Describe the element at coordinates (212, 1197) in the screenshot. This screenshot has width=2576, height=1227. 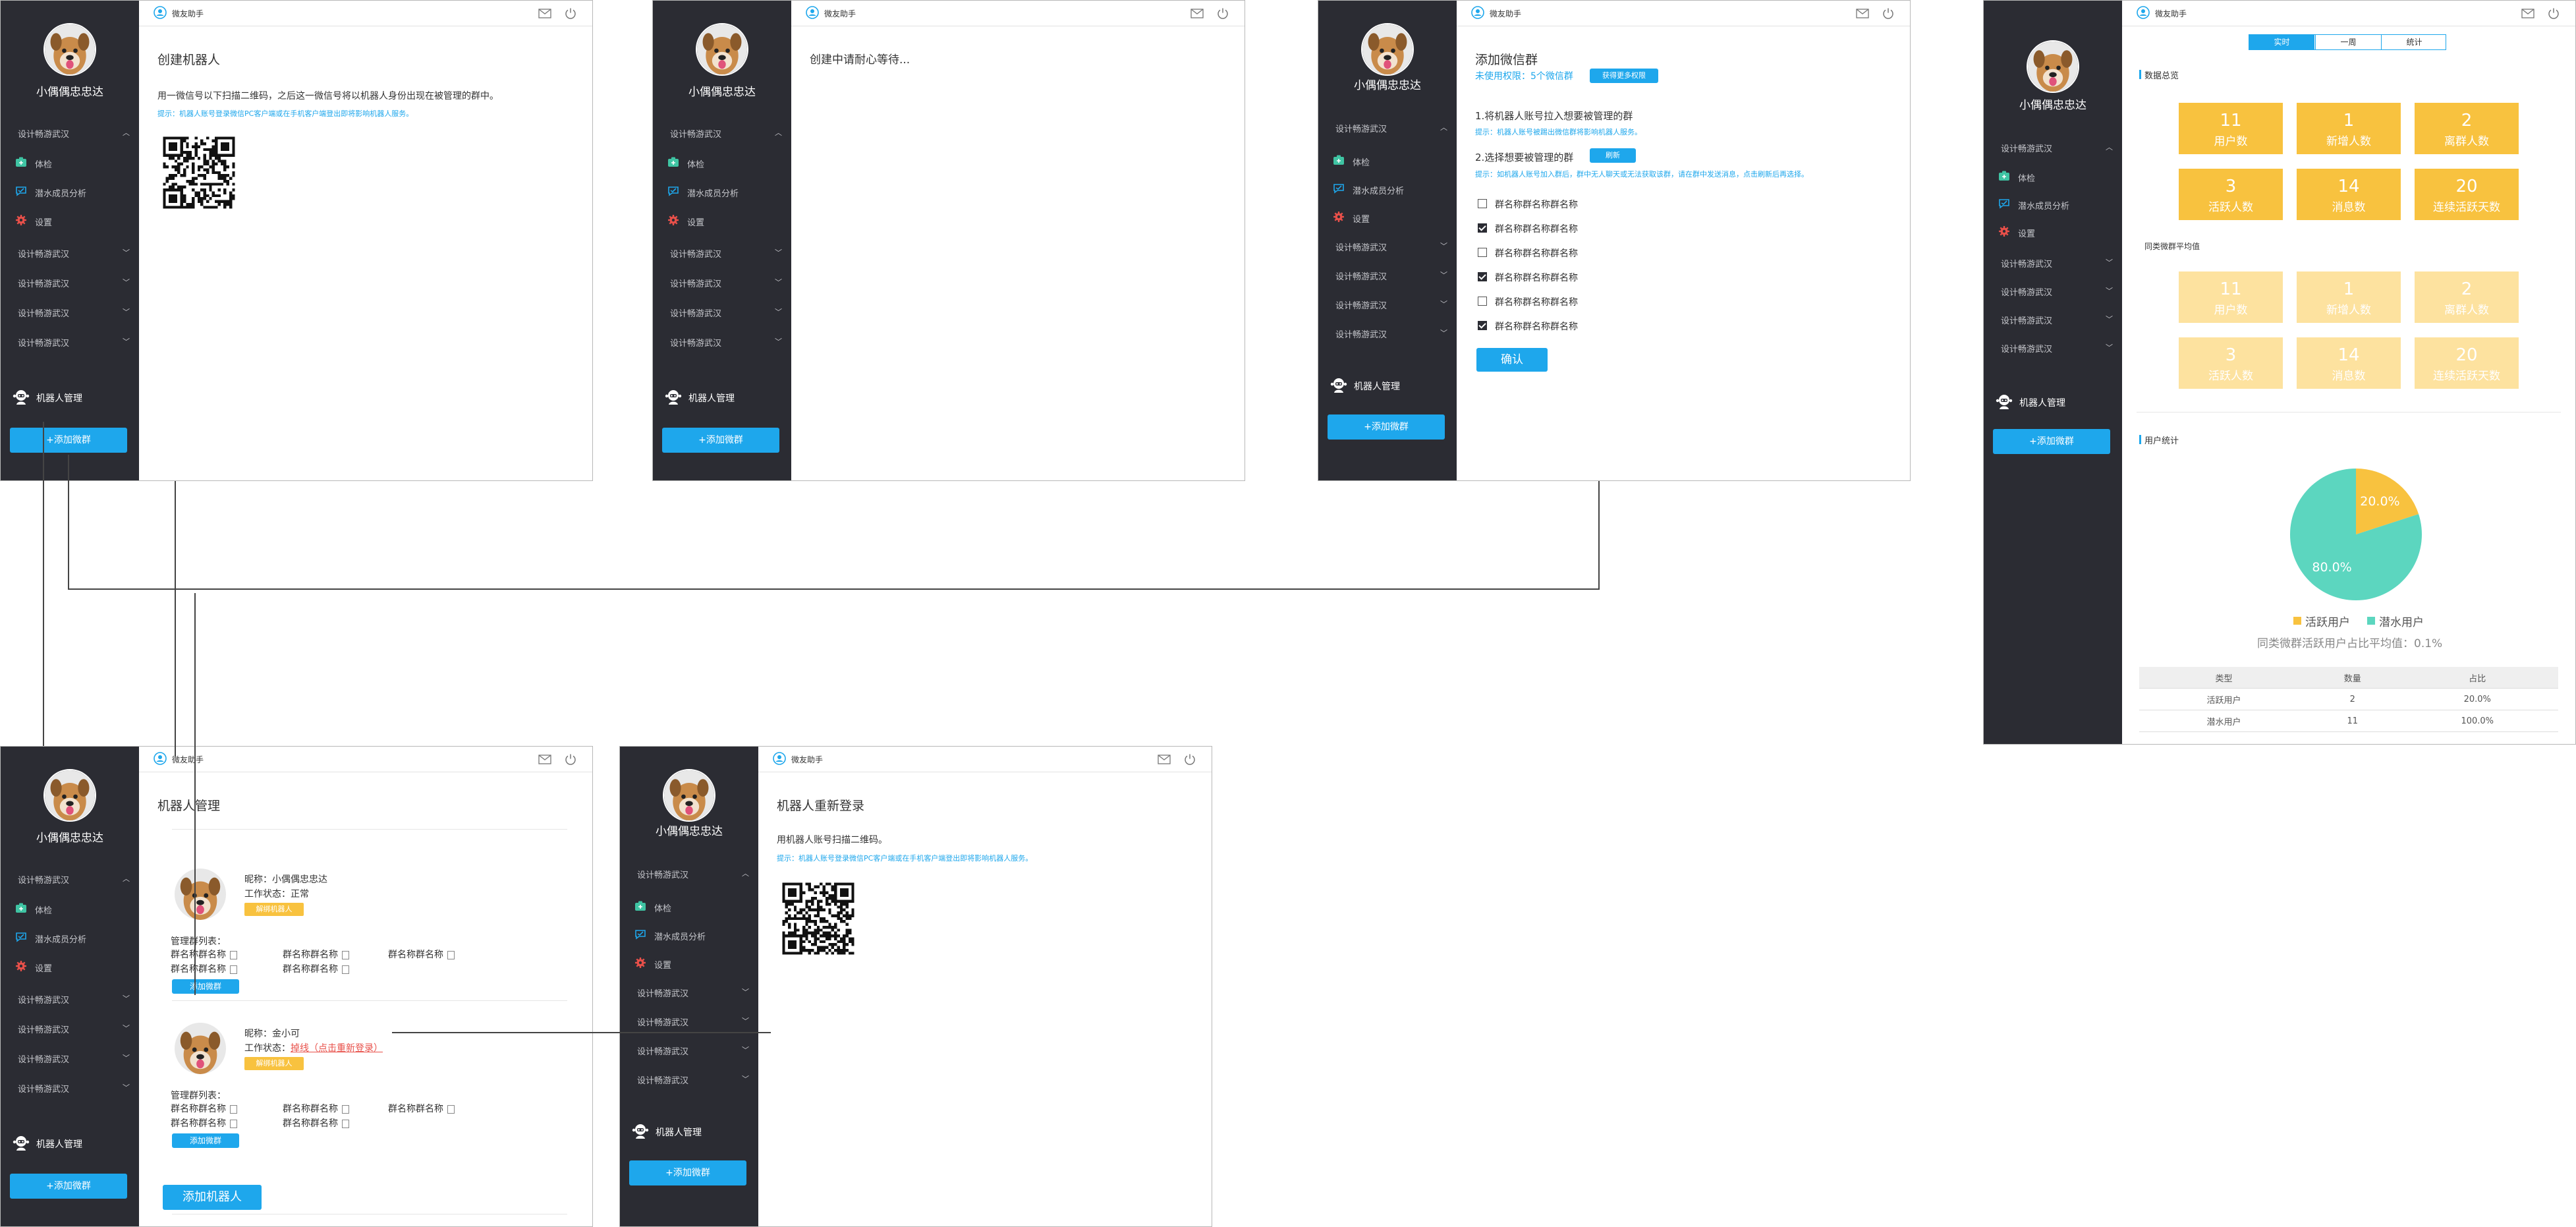
I see `add-robot-button: 添加机器人` at that location.